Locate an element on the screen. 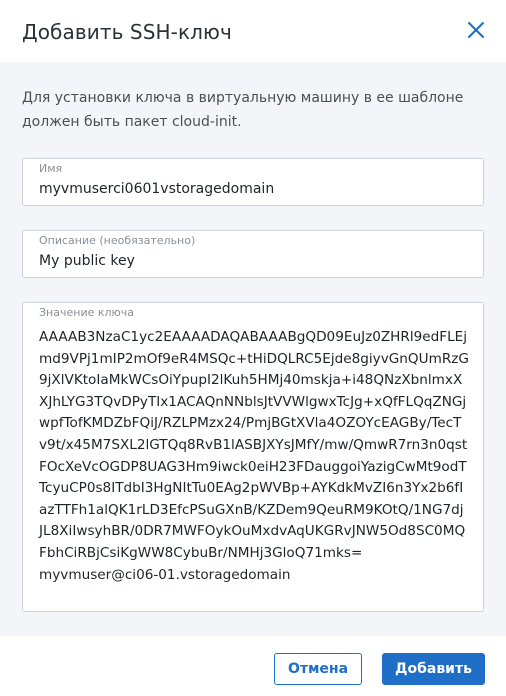 The height and width of the screenshot is (696, 506). name-field-value: myvmuserci0601vstoragedomain is located at coordinates (156, 189).